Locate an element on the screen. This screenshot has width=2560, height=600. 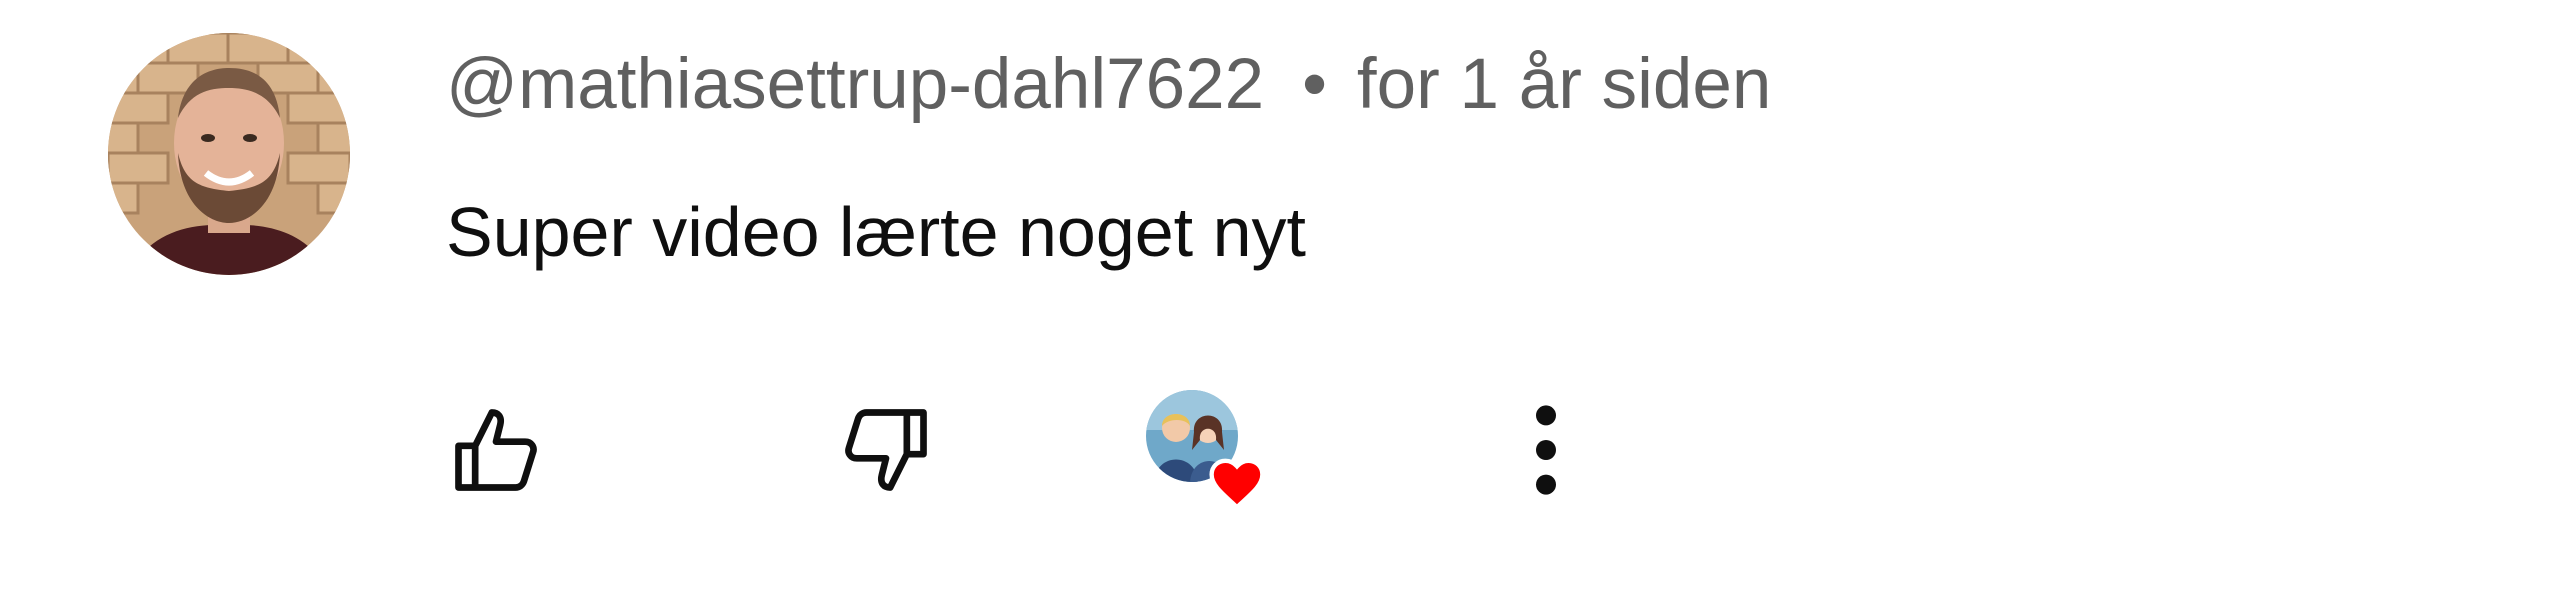
comment-timestamp: for 1 år siden is located at coordinates (1564, 84).